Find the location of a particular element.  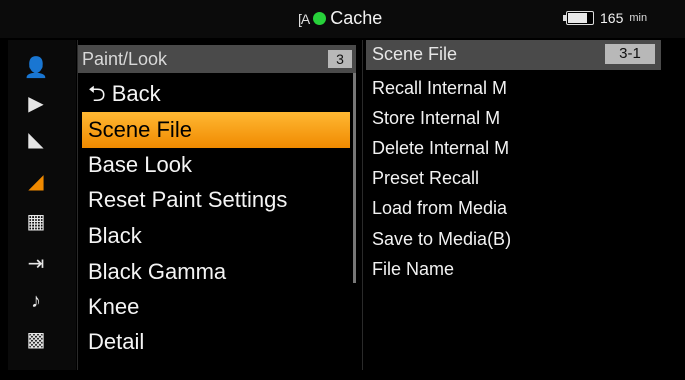

menu-divider is located at coordinates (362, 205).